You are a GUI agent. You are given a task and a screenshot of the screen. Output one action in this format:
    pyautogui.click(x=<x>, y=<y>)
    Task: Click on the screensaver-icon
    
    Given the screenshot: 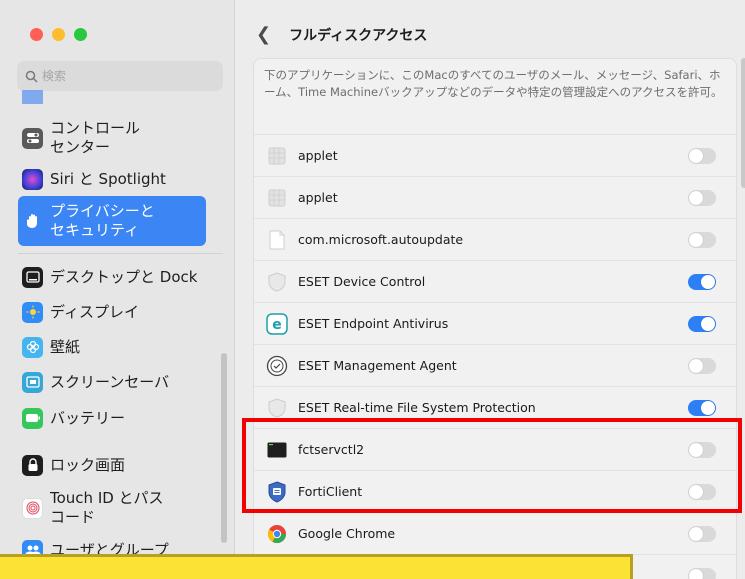 What is the action you would take?
    pyautogui.click(x=32, y=382)
    